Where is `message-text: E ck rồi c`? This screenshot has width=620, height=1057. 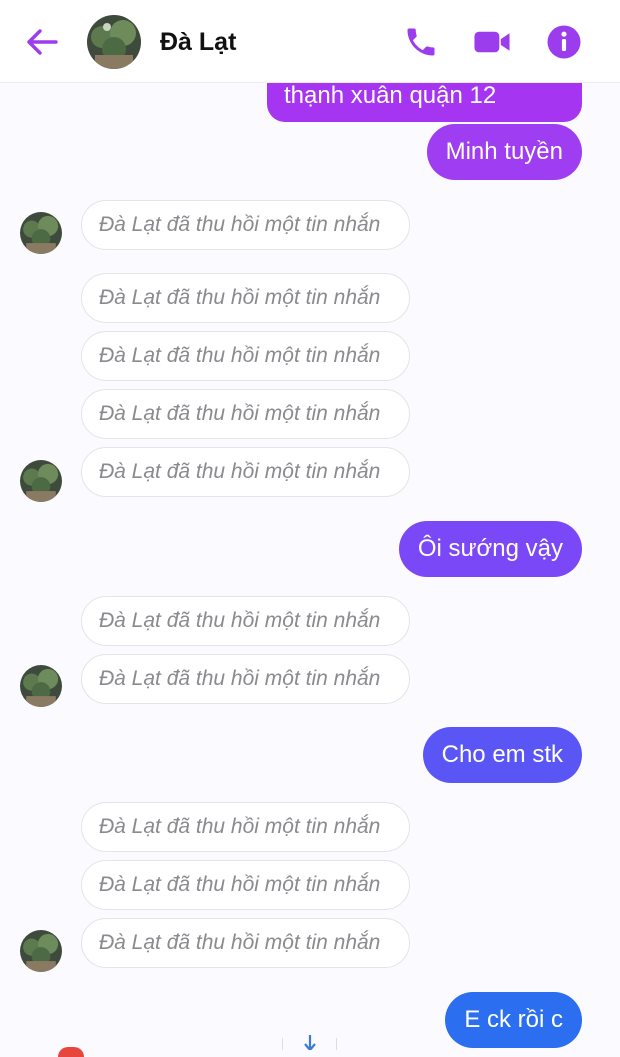 message-text: E ck rồi c is located at coordinates (513, 1019).